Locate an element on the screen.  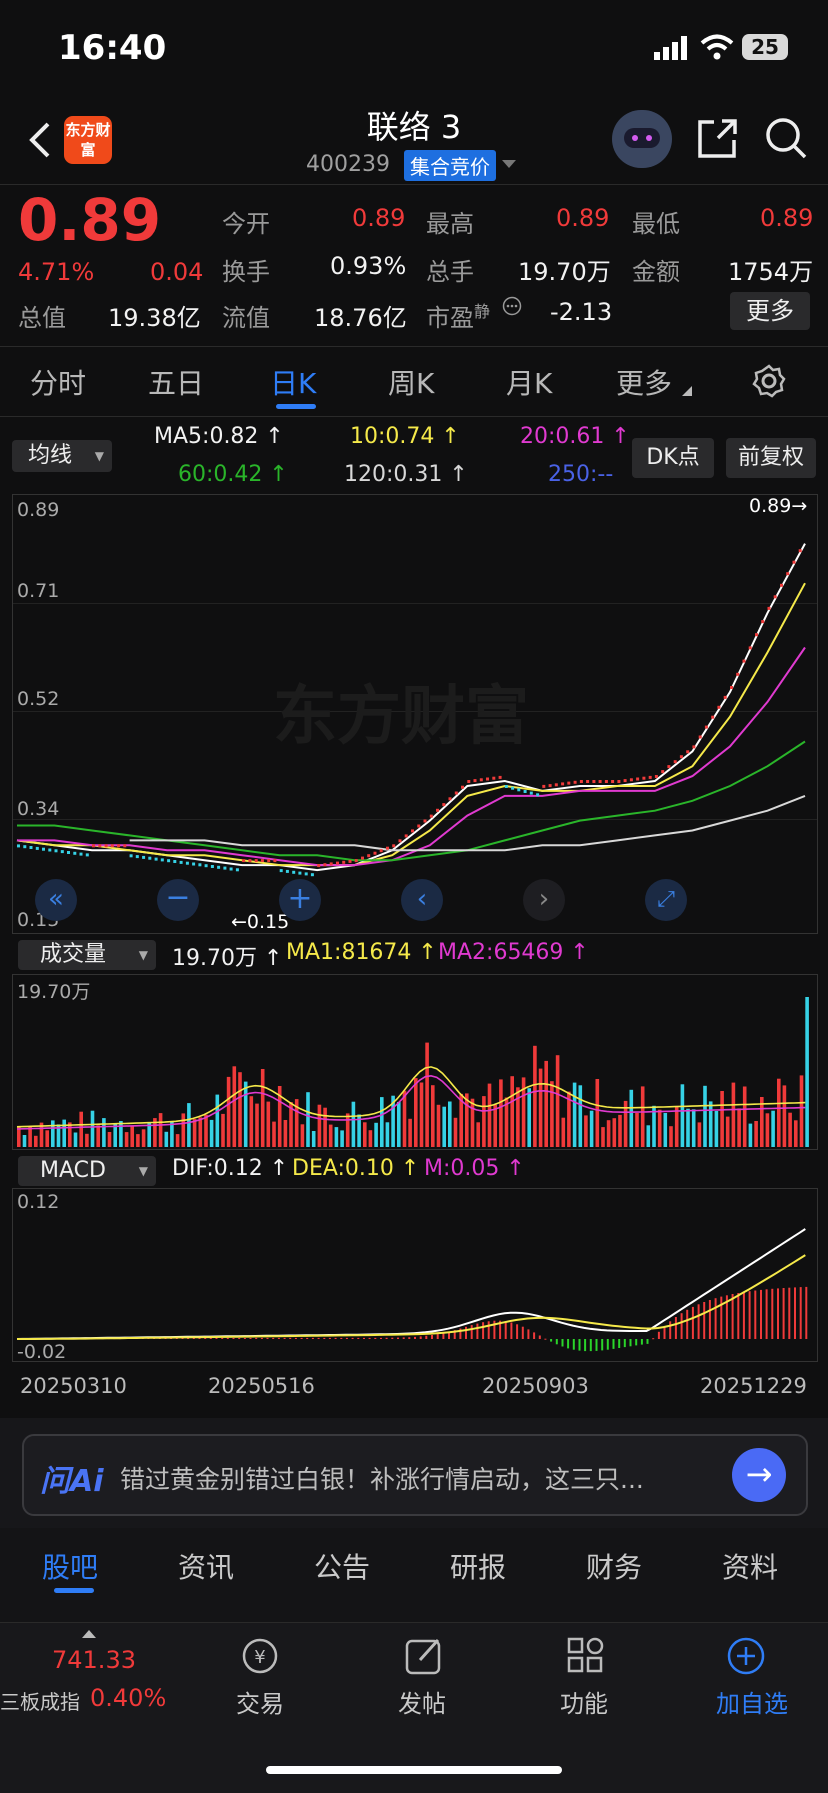
function-grid-icon is located at coordinates (586, 1656).